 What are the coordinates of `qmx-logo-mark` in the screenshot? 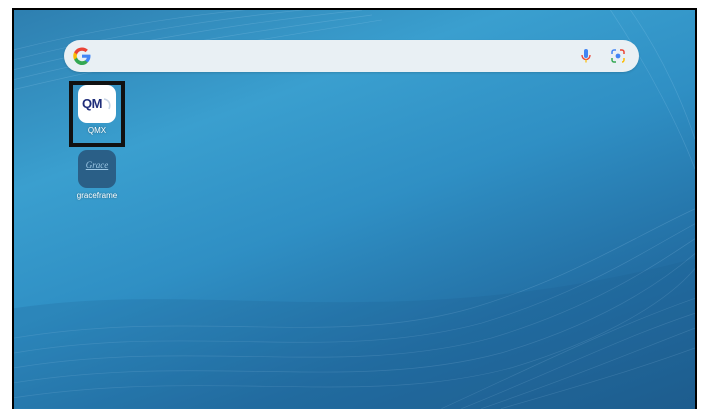 It's located at (107, 104).